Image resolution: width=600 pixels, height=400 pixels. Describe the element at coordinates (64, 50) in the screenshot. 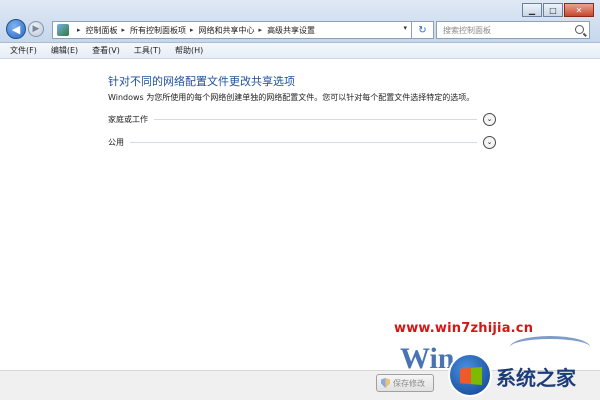

I see `menu-edit: 编辑(E)` at that location.